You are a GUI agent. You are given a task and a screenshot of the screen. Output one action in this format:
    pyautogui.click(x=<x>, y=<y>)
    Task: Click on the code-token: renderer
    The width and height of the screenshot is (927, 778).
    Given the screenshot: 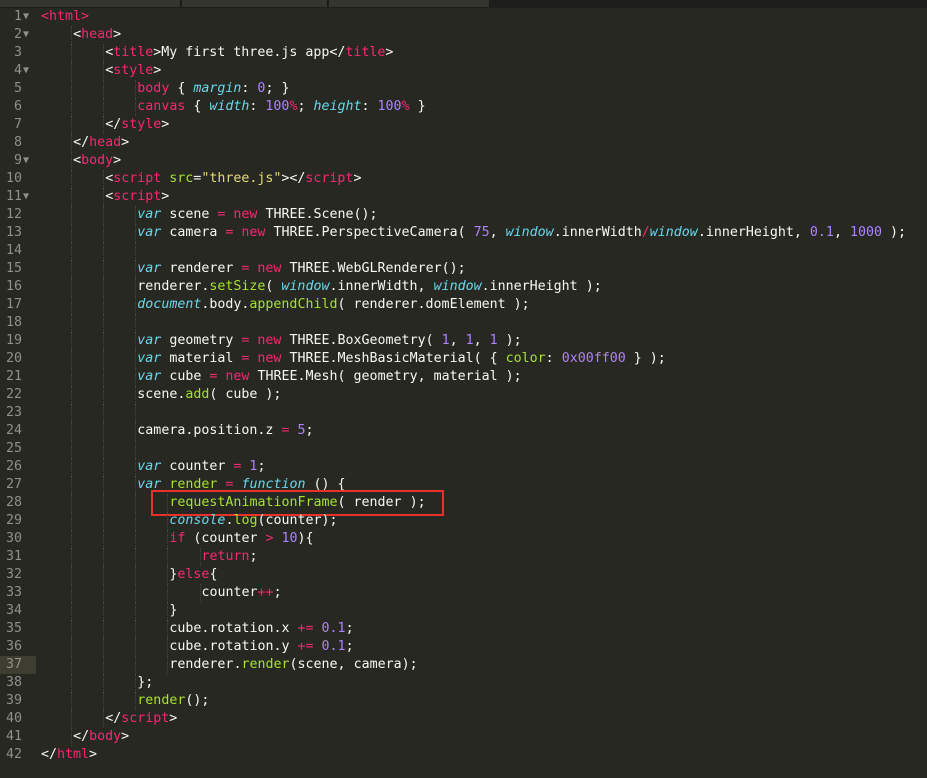 What is the action you would take?
    pyautogui.click(x=201, y=268)
    